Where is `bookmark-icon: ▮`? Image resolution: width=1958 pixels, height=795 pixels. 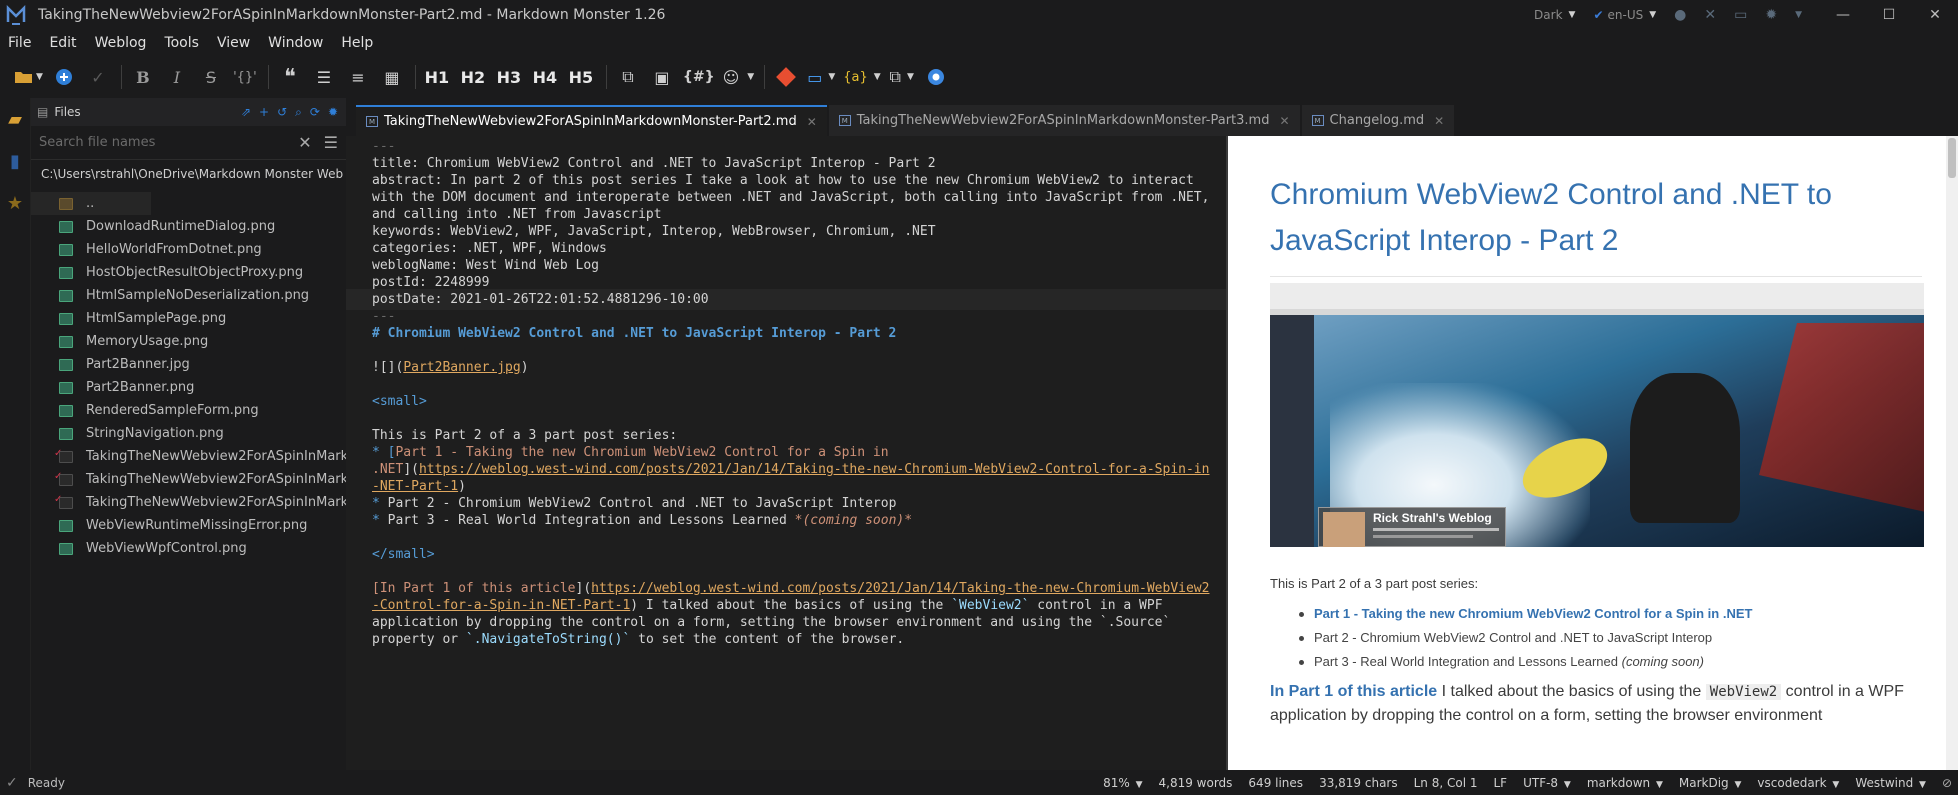
bookmark-icon: ▮ is located at coordinates (15, 161).